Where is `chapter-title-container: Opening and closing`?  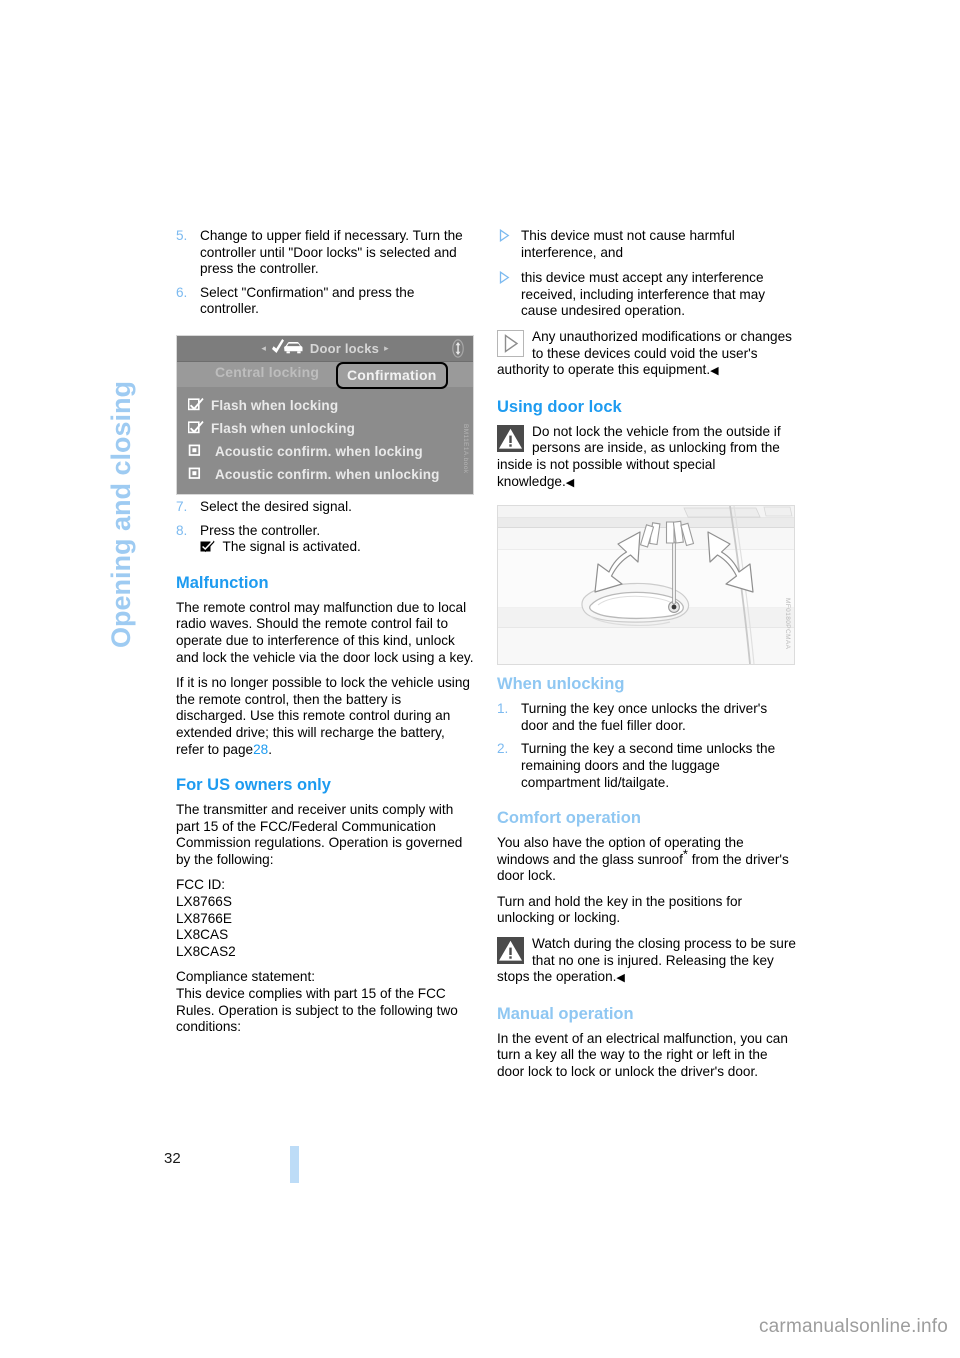 chapter-title-container: Opening and closing is located at coordinates (127, 438).